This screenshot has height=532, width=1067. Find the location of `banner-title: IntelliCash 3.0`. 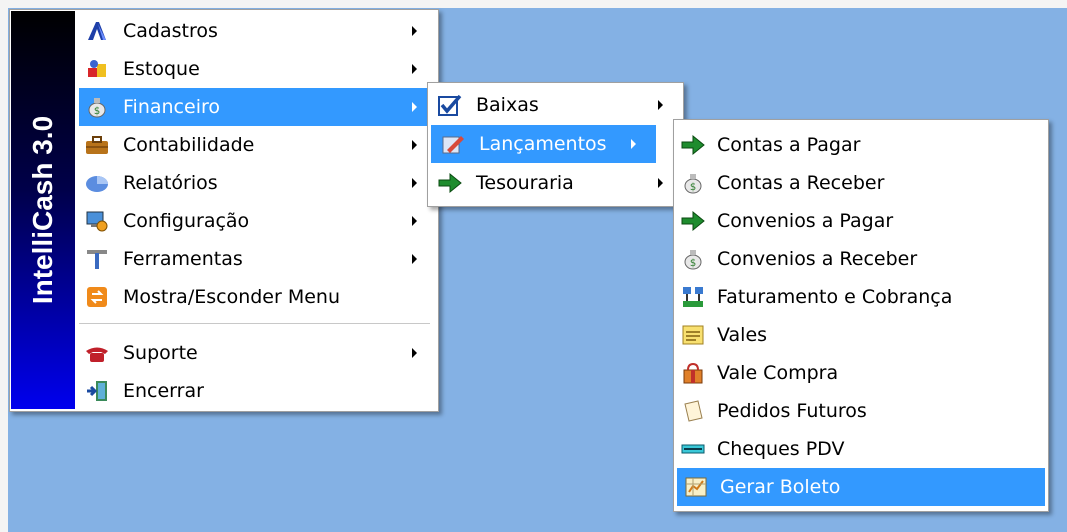

banner-title: IntelliCash 3.0 is located at coordinates (42, 210).